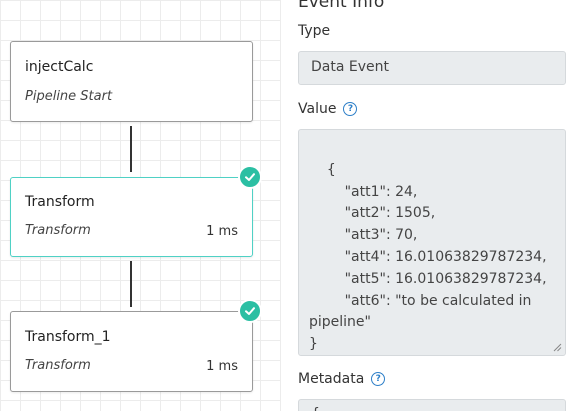 This screenshot has height=411, width=571. What do you see at coordinates (350, 67) in the screenshot?
I see `type-value: Data Event` at bounding box center [350, 67].